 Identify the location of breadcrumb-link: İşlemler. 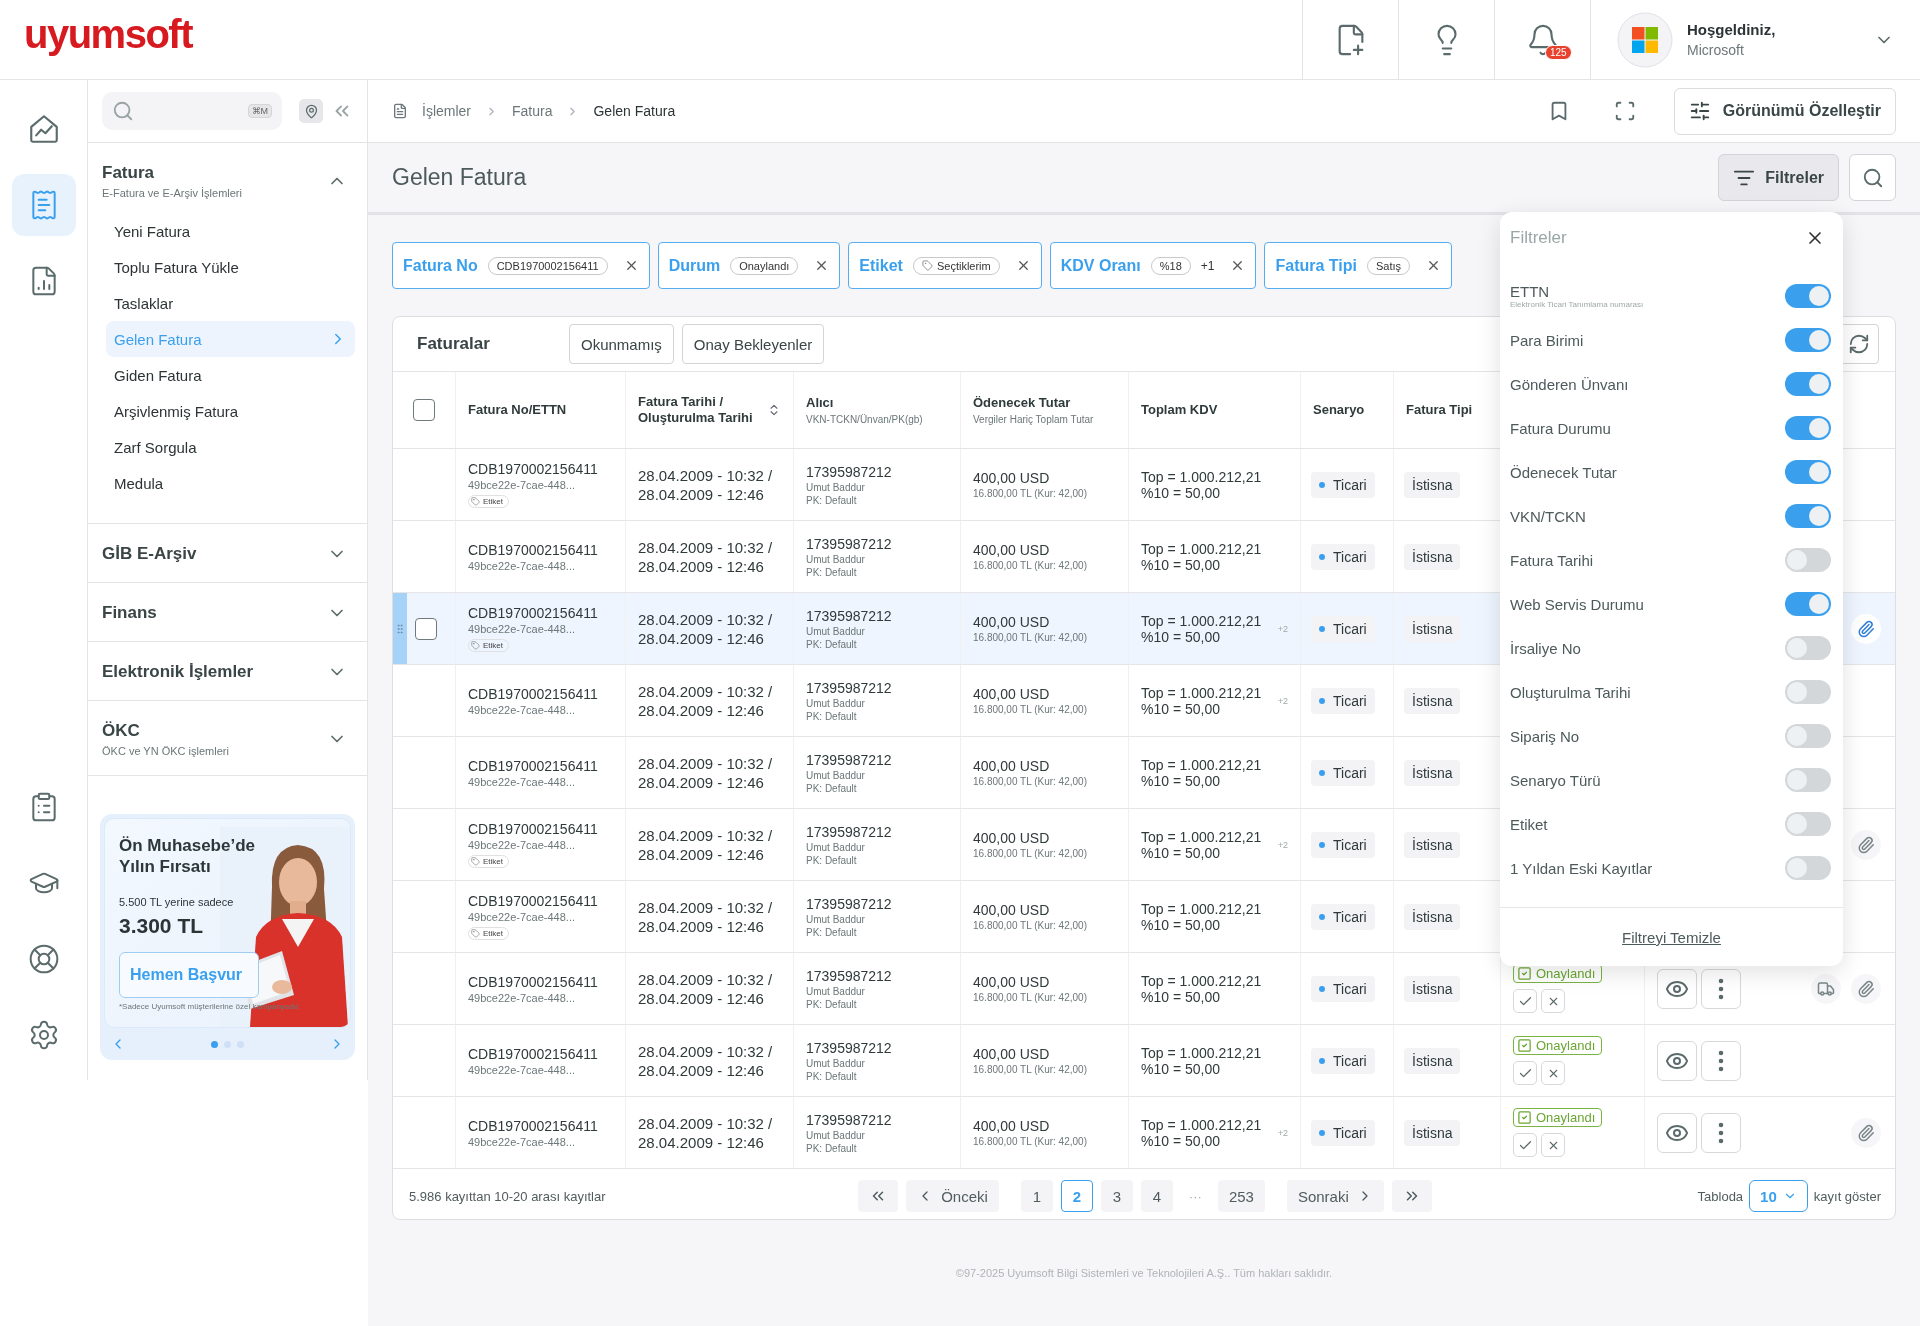
(446, 111).